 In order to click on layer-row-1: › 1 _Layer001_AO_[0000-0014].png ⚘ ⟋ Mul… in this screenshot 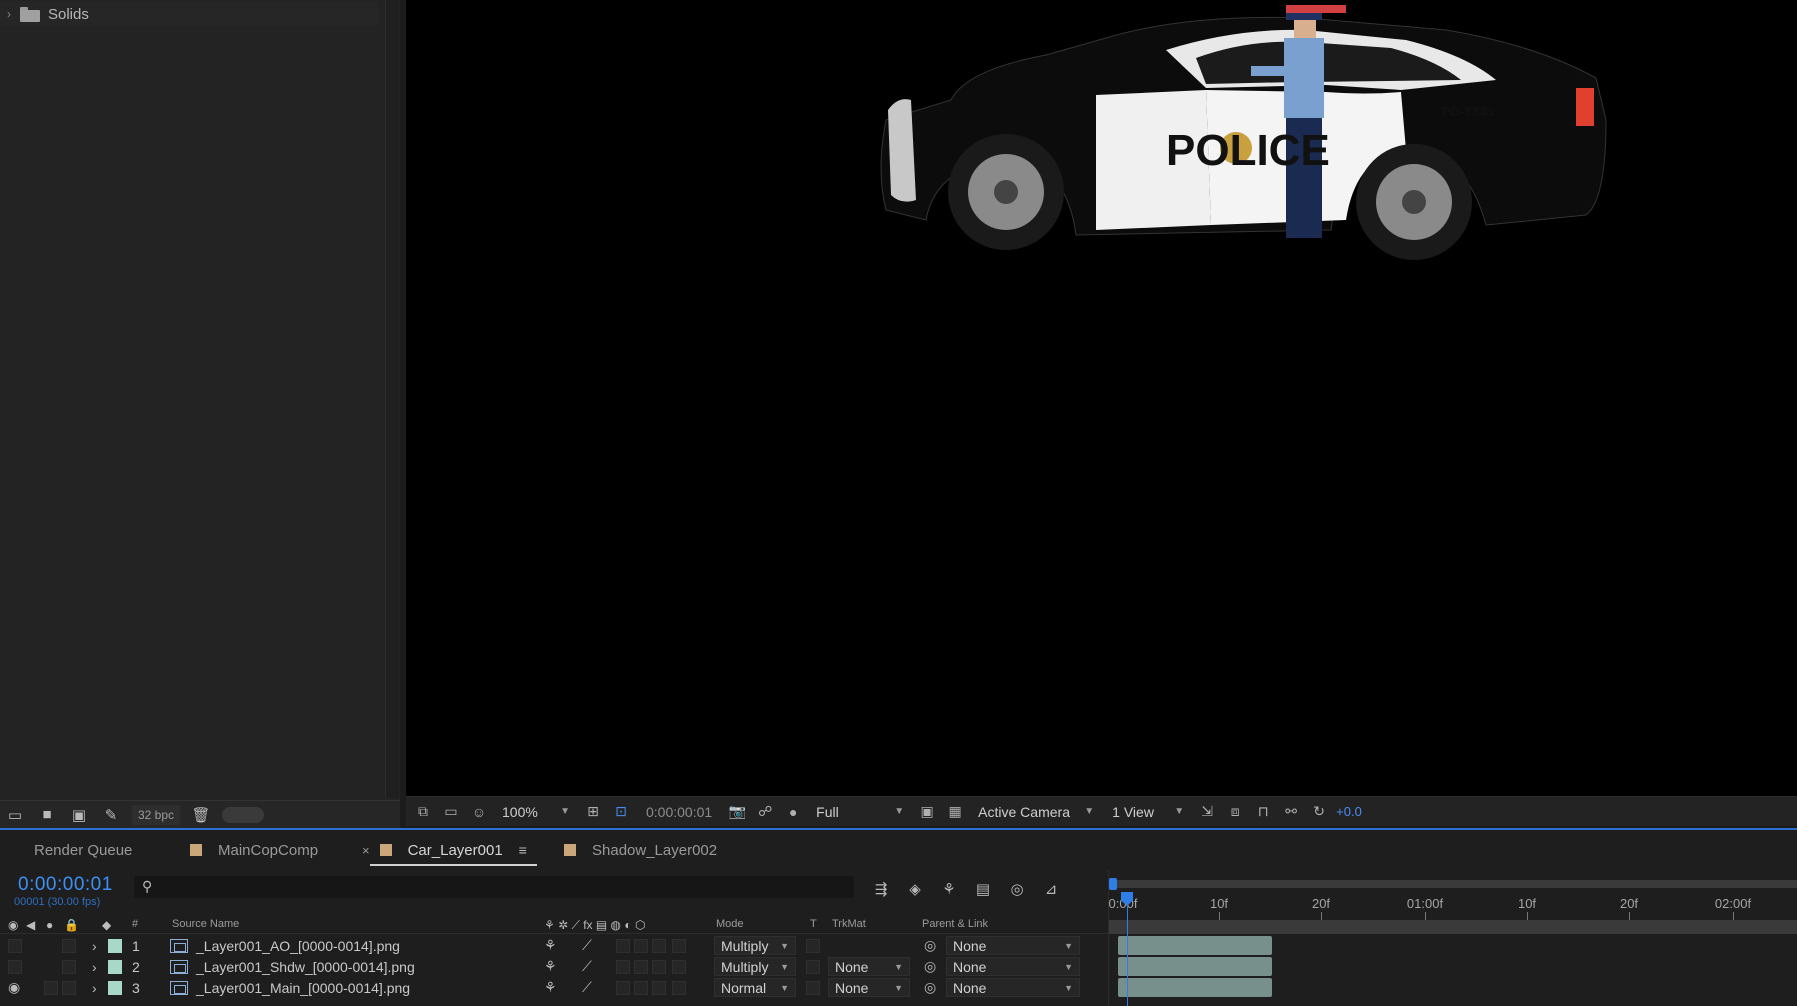, I will do `click(554, 945)`.